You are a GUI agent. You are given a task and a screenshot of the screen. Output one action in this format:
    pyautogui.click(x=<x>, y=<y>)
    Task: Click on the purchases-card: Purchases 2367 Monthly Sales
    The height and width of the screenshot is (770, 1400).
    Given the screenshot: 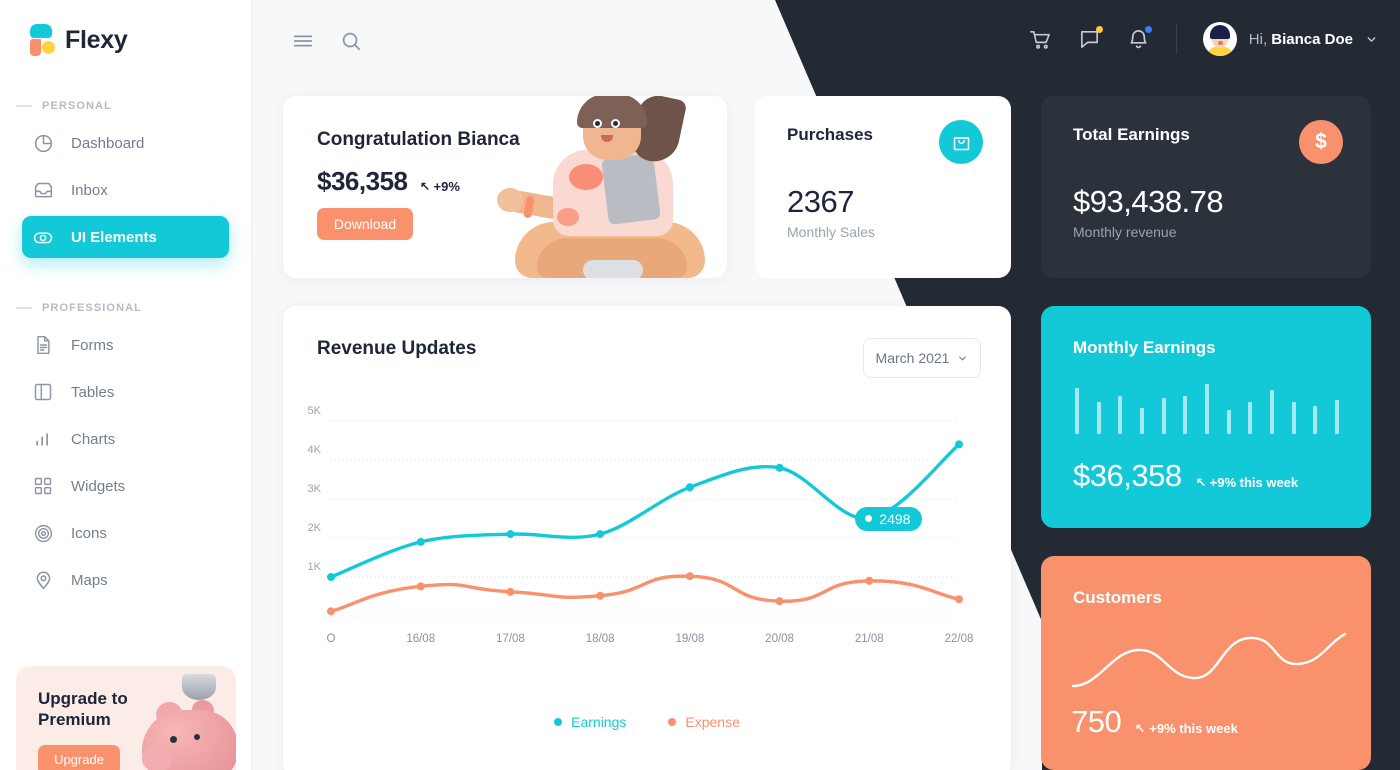 What is the action you would take?
    pyautogui.click(x=883, y=187)
    